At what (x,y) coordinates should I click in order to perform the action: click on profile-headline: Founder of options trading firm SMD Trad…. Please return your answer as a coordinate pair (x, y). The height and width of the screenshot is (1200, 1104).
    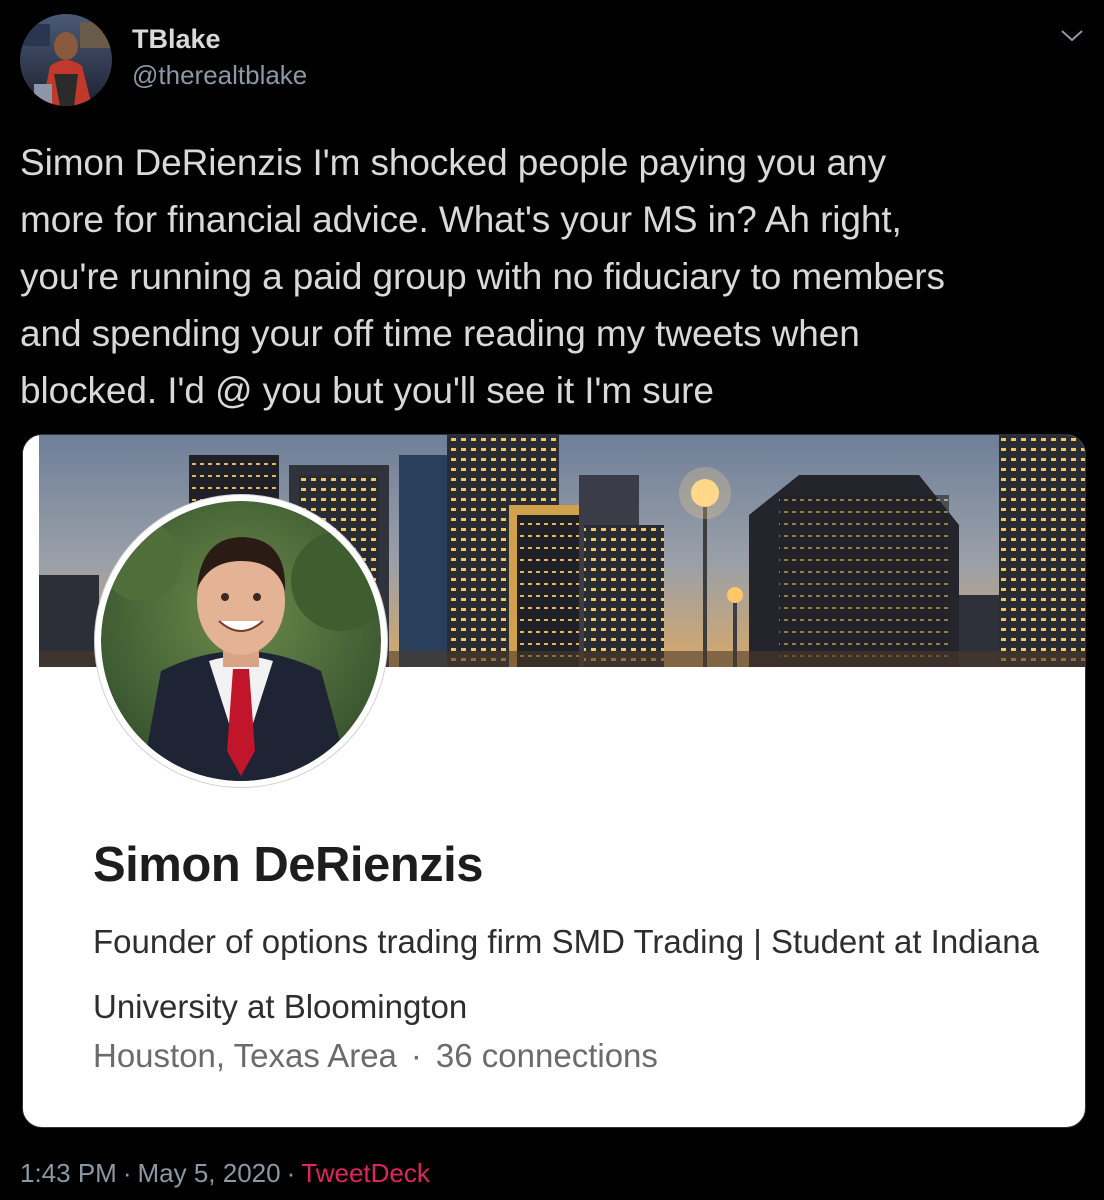
    Looking at the image, I should click on (566, 974).